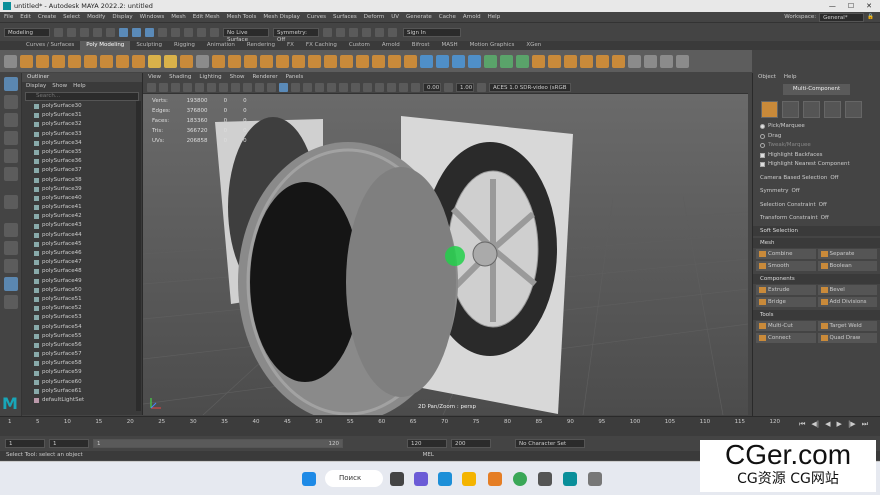 The height and width of the screenshot is (495, 880). What do you see at coordinates (221, 45) in the screenshot?
I see `shelf-tab-animation: Animation` at bounding box center [221, 45].